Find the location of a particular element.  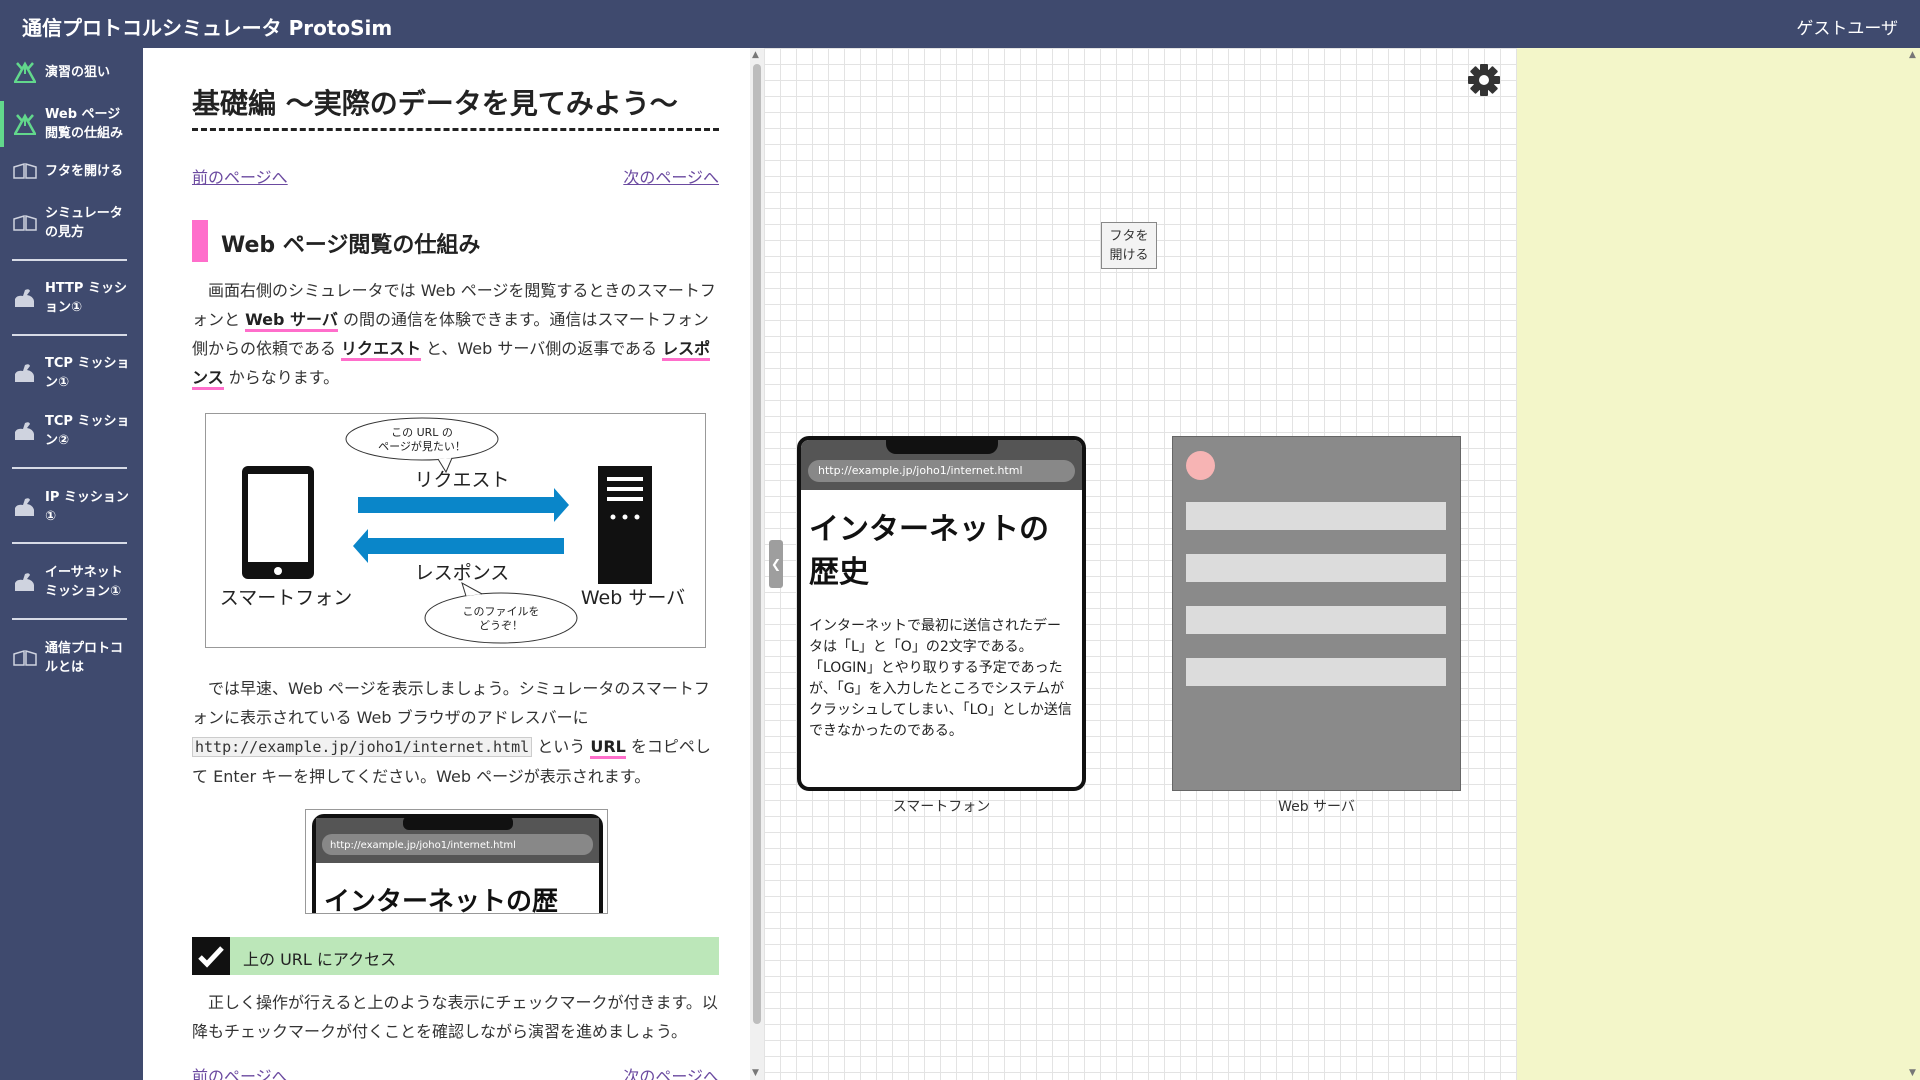

open-lid-button: フタを 開ける is located at coordinates (1129, 245).